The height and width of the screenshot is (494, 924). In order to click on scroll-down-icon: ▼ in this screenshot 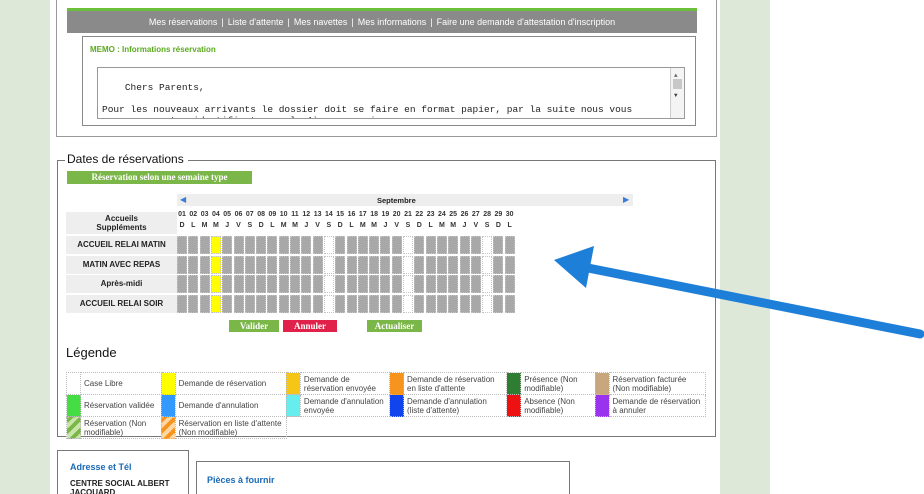, I will do `click(676, 95)`.